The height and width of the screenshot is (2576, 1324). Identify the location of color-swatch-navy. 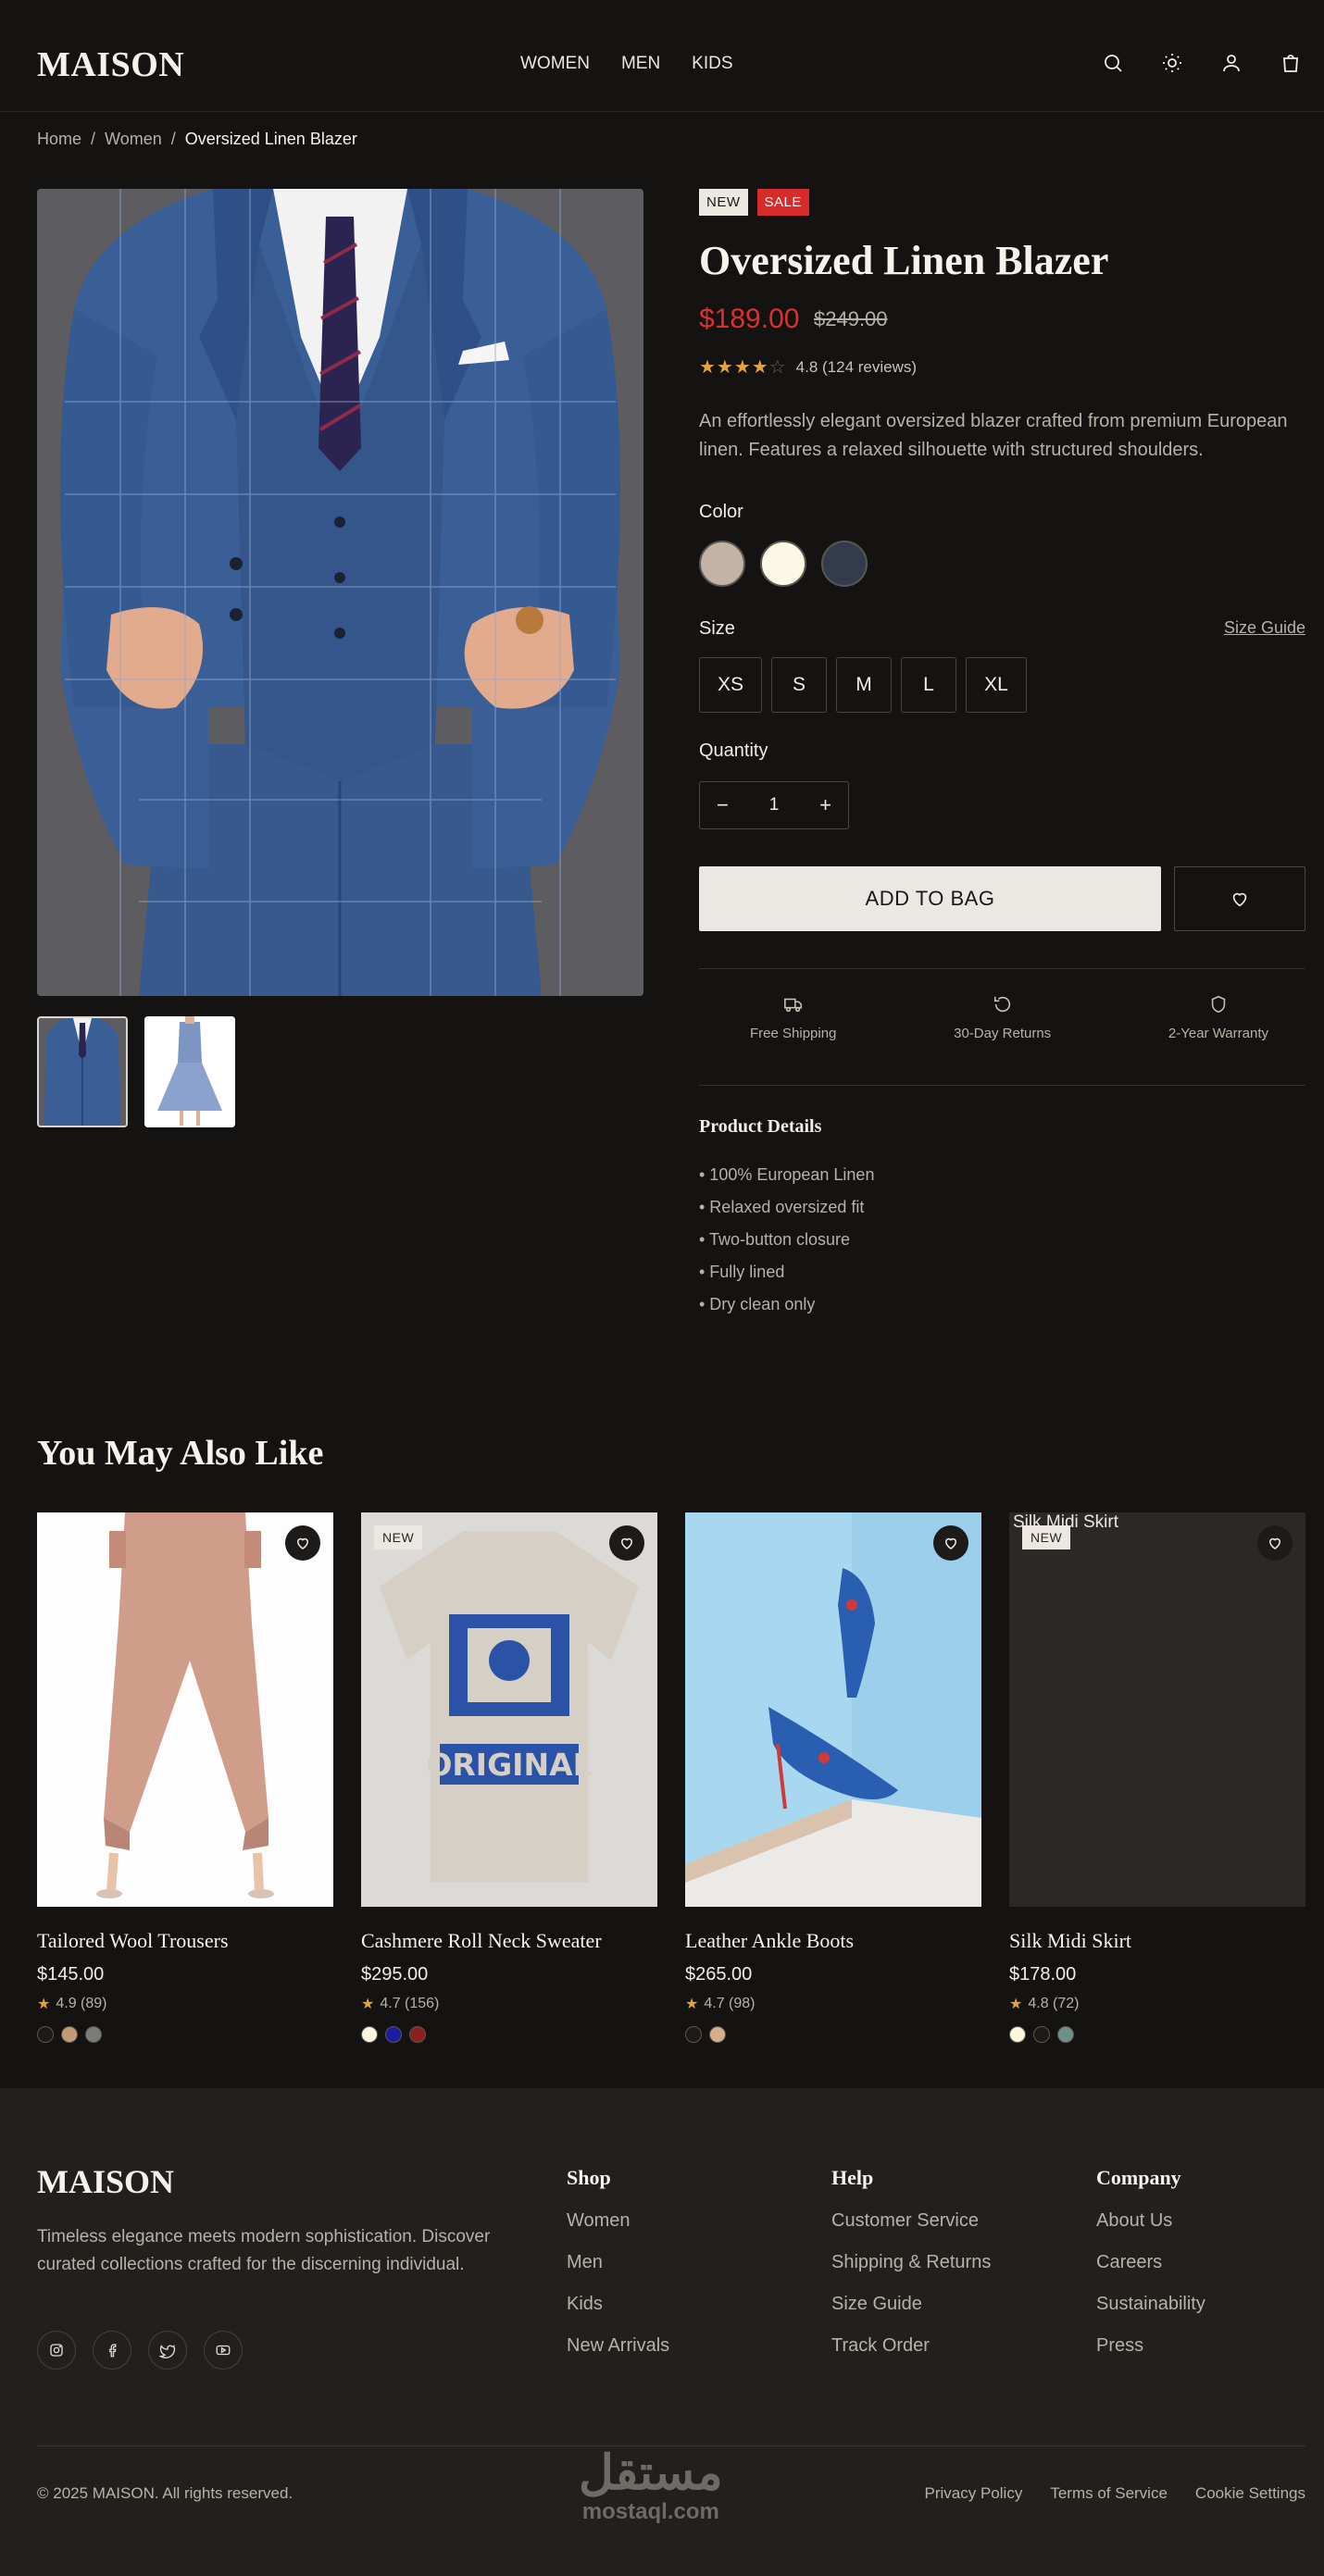
(844, 564).